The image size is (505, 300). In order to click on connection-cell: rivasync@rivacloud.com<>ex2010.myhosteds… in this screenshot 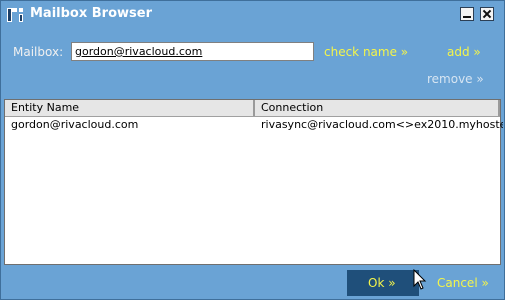, I will do `click(382, 124)`.